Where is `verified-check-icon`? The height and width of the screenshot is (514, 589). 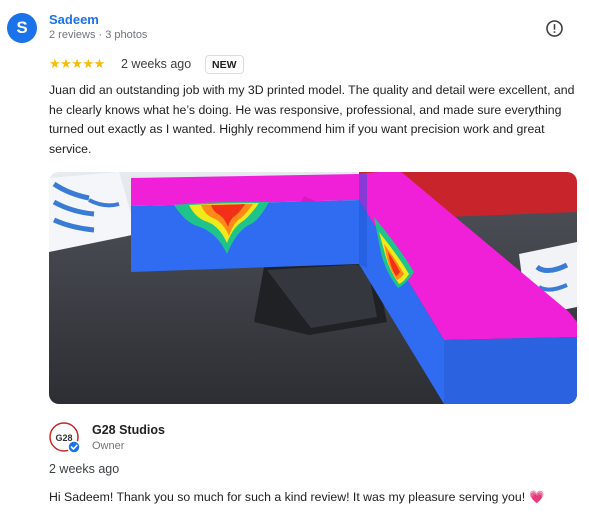 verified-check-icon is located at coordinates (74, 447).